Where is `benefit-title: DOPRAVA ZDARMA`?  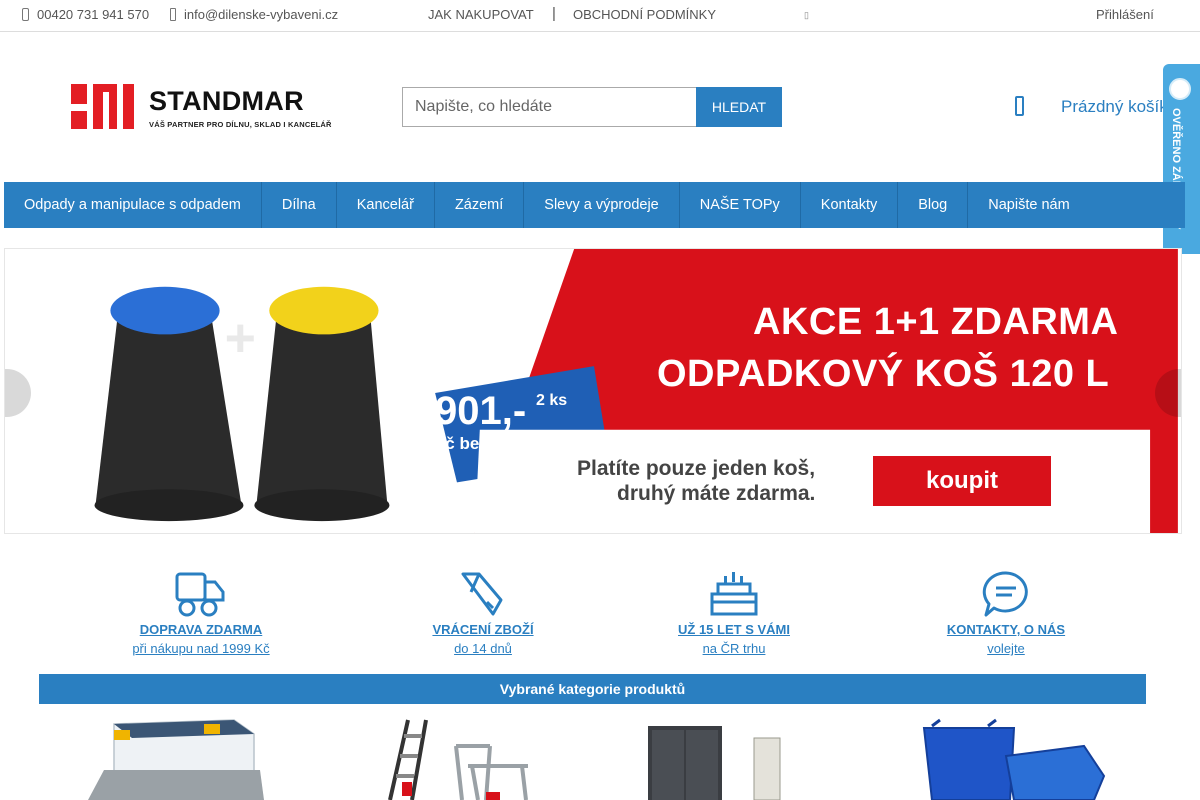
benefit-title: DOPRAVA ZDARMA is located at coordinates (201, 629).